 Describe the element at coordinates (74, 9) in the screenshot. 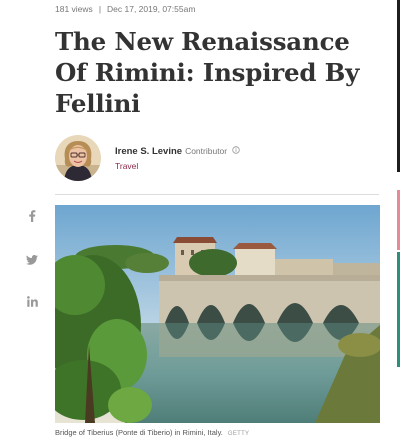

I see `view-count: 181 views` at that location.